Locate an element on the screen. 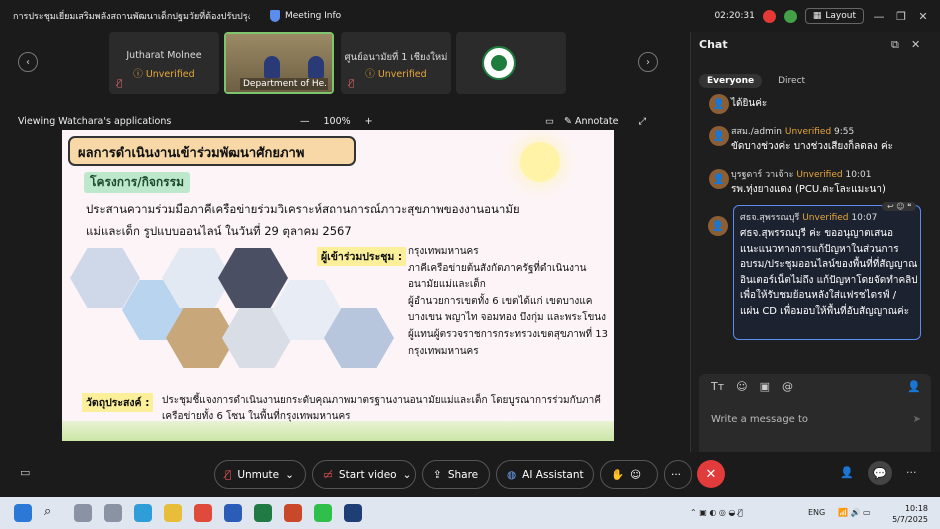  chat-message: 👤 ได้ยินค่ะ is located at coordinates (812, 104).